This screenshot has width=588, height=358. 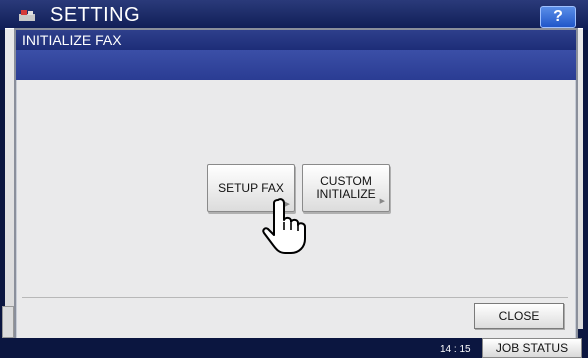 I want to click on help-button: ?, so click(x=558, y=17).